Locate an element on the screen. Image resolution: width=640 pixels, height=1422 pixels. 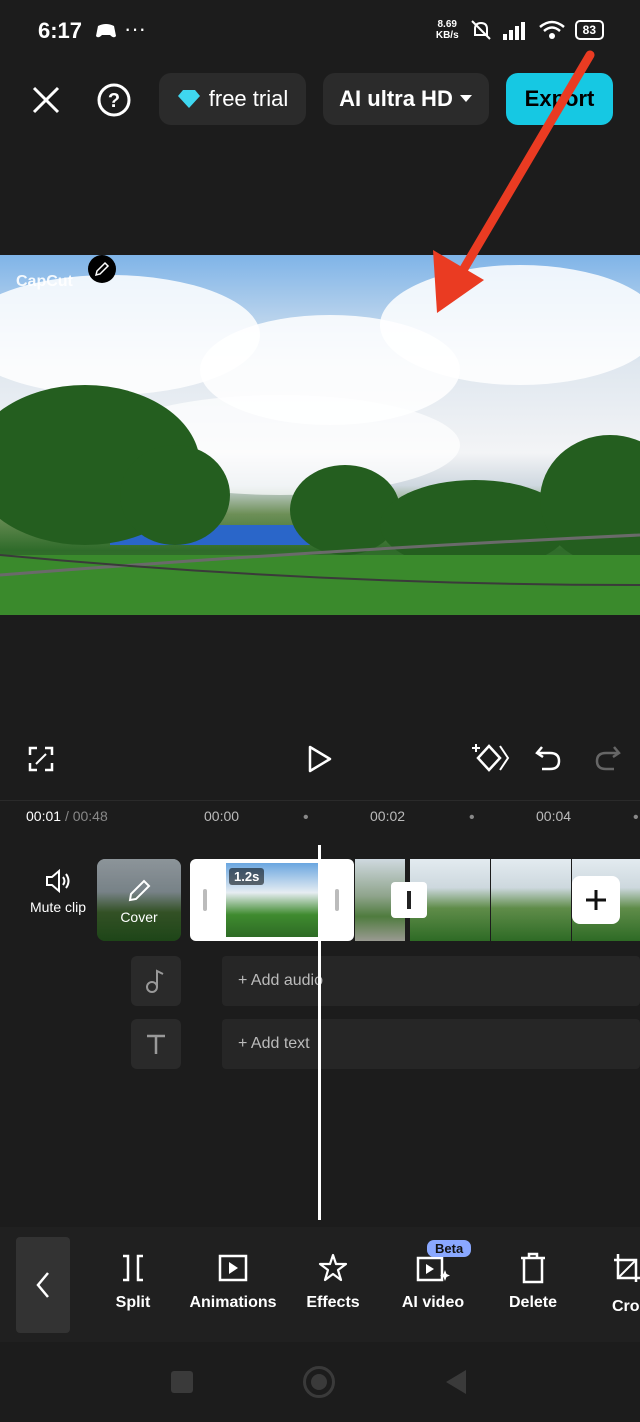
speaker-icon is located at coordinates (58, 881).